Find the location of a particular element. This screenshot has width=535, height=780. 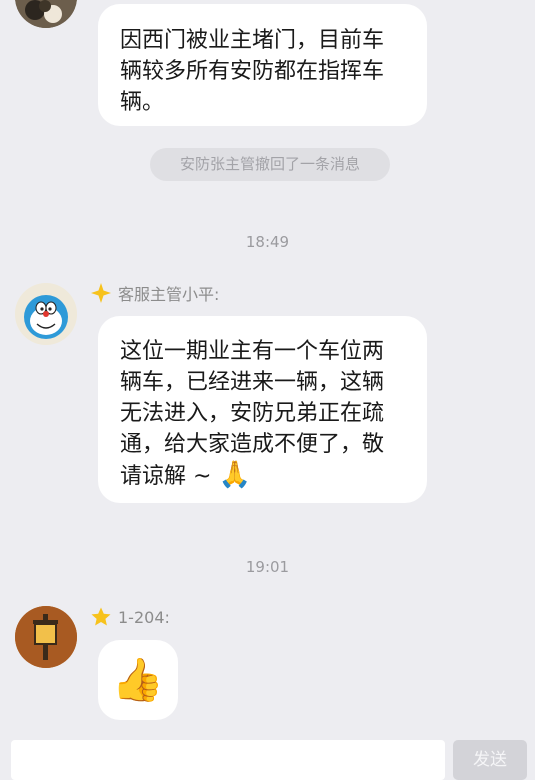

thumbs-up-emoji: 👍 is located at coordinates (138, 679).